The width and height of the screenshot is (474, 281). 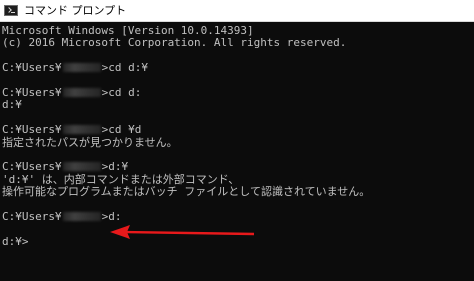 What do you see at coordinates (121, 92) in the screenshot?
I see `console-text: >cd d:` at bounding box center [121, 92].